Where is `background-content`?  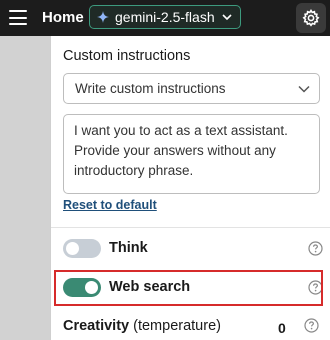 background-content is located at coordinates (25, 188).